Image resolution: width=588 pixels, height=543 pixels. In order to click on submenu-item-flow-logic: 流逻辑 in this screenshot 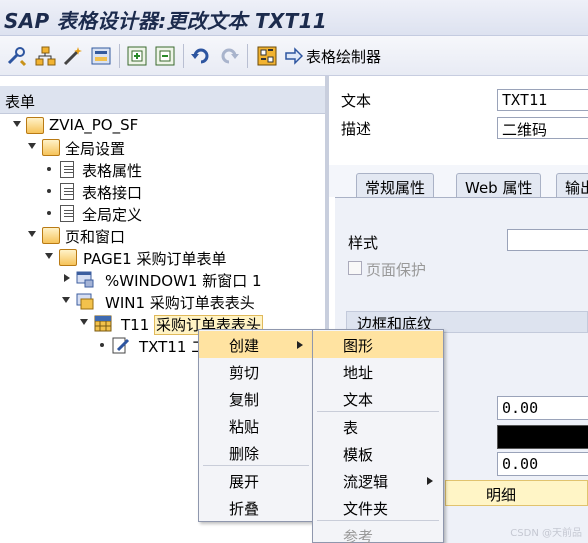, I will do `click(378, 480)`.